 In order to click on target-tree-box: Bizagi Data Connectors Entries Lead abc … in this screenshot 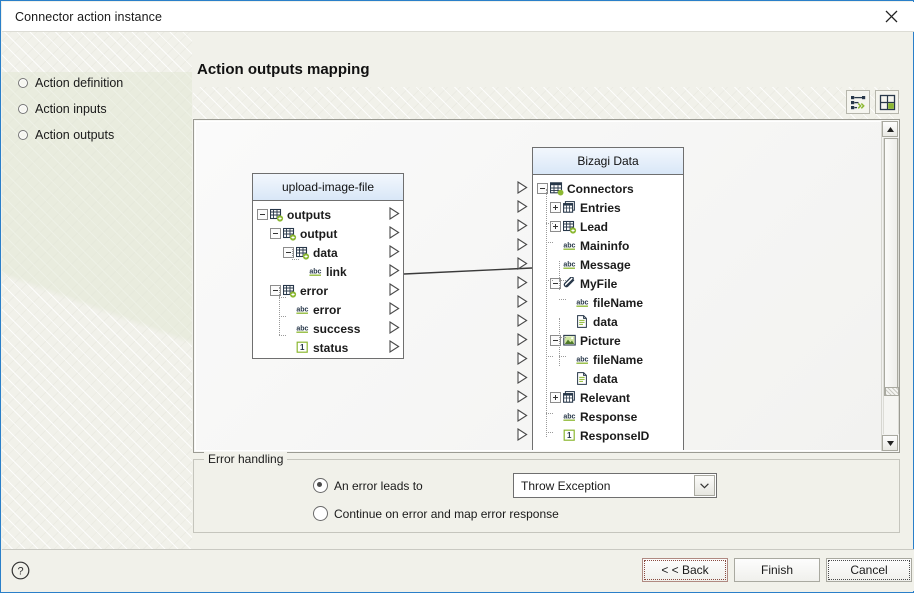, I will do `click(600, 298)`.